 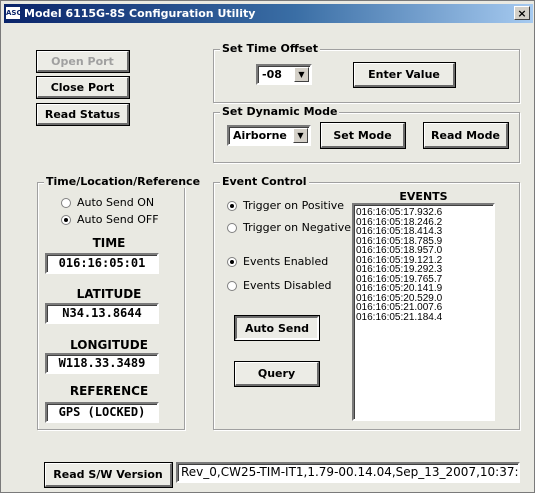 I want to click on dynamic-mode-legend: Set Dynamic Mode, so click(x=280, y=111).